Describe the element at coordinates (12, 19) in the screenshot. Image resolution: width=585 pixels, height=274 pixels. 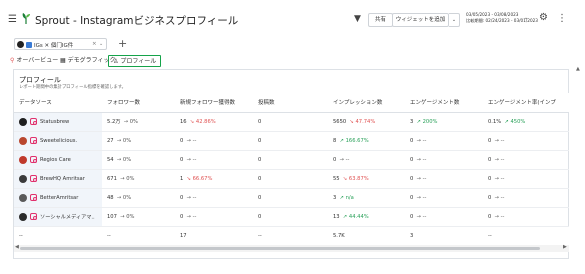
I see `menu-icon: ☰` at that location.